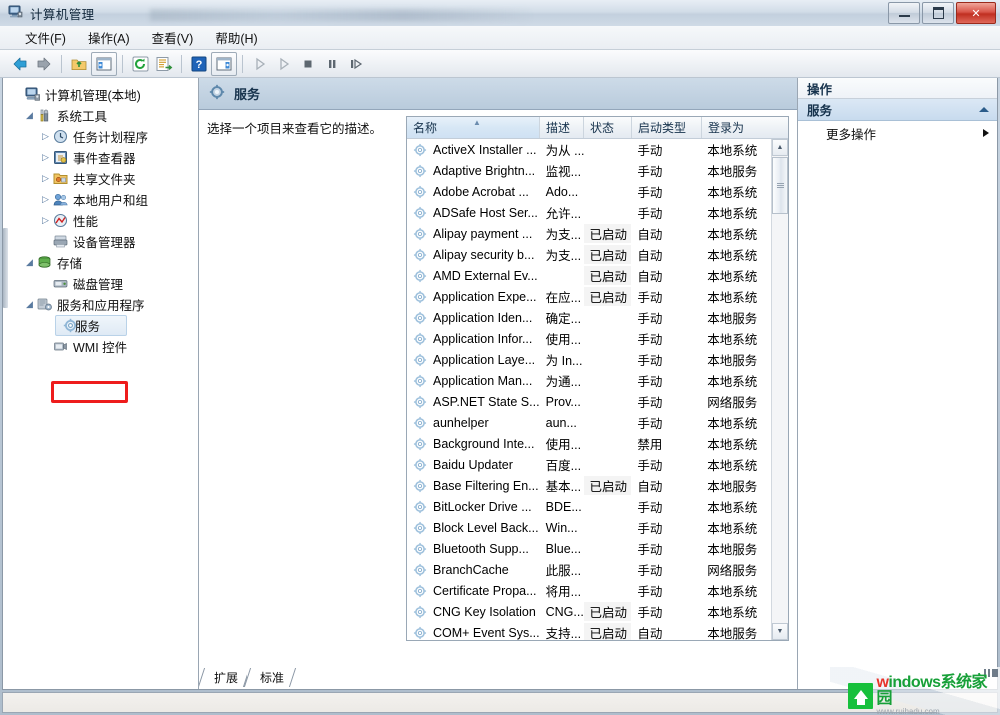 Image resolution: width=1000 pixels, height=715 pixels. I want to click on tab-extended: 扩展, so click(225, 677).